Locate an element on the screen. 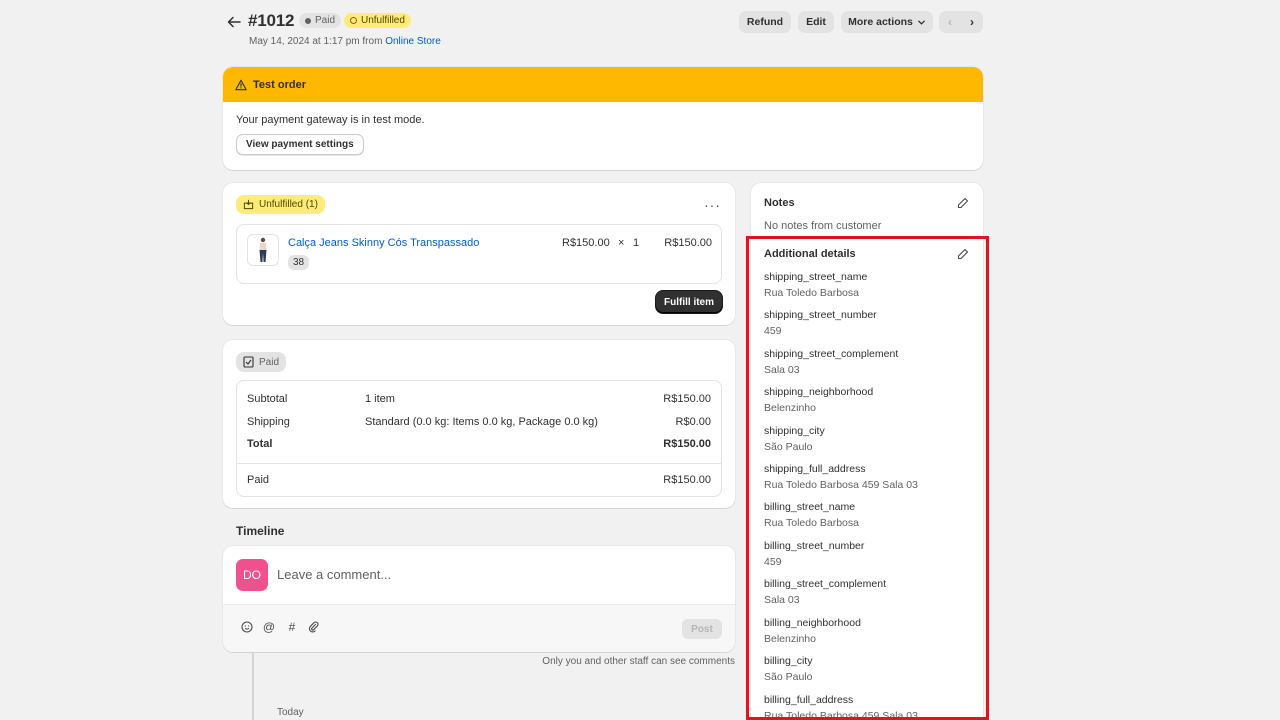 This screenshot has height=720, width=1280. timeline-line is located at coordinates (253, 686).